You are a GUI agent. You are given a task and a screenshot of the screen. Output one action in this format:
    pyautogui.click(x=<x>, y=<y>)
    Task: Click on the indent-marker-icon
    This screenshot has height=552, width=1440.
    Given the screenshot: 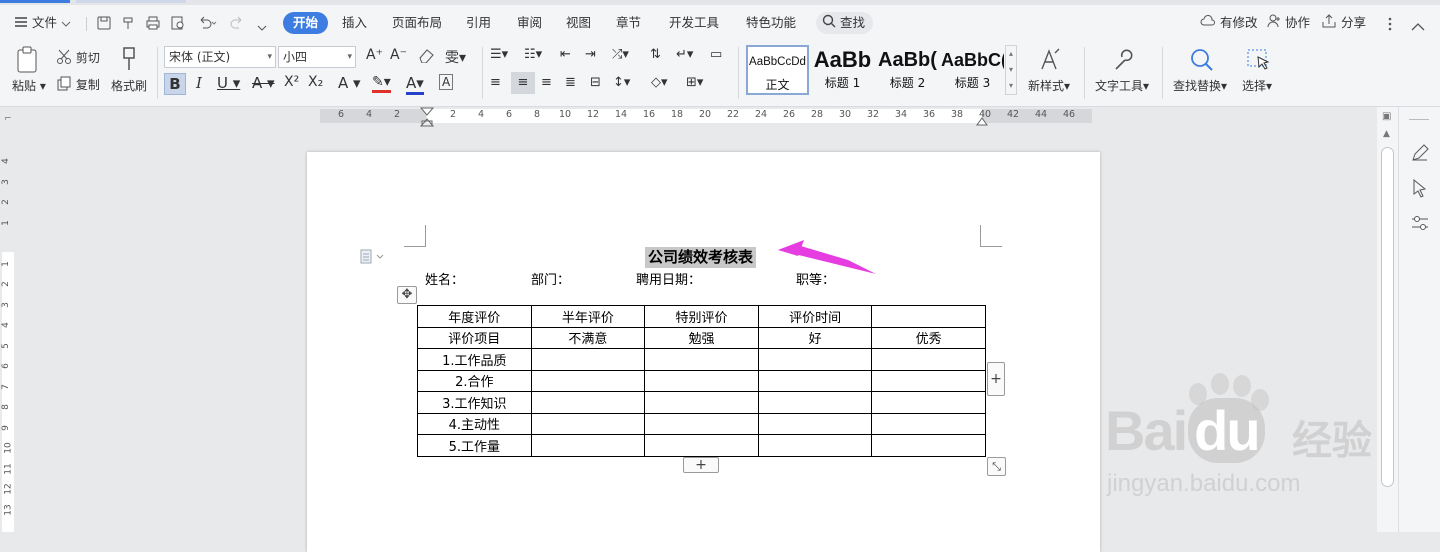 What is the action you would take?
    pyautogui.click(x=427, y=117)
    